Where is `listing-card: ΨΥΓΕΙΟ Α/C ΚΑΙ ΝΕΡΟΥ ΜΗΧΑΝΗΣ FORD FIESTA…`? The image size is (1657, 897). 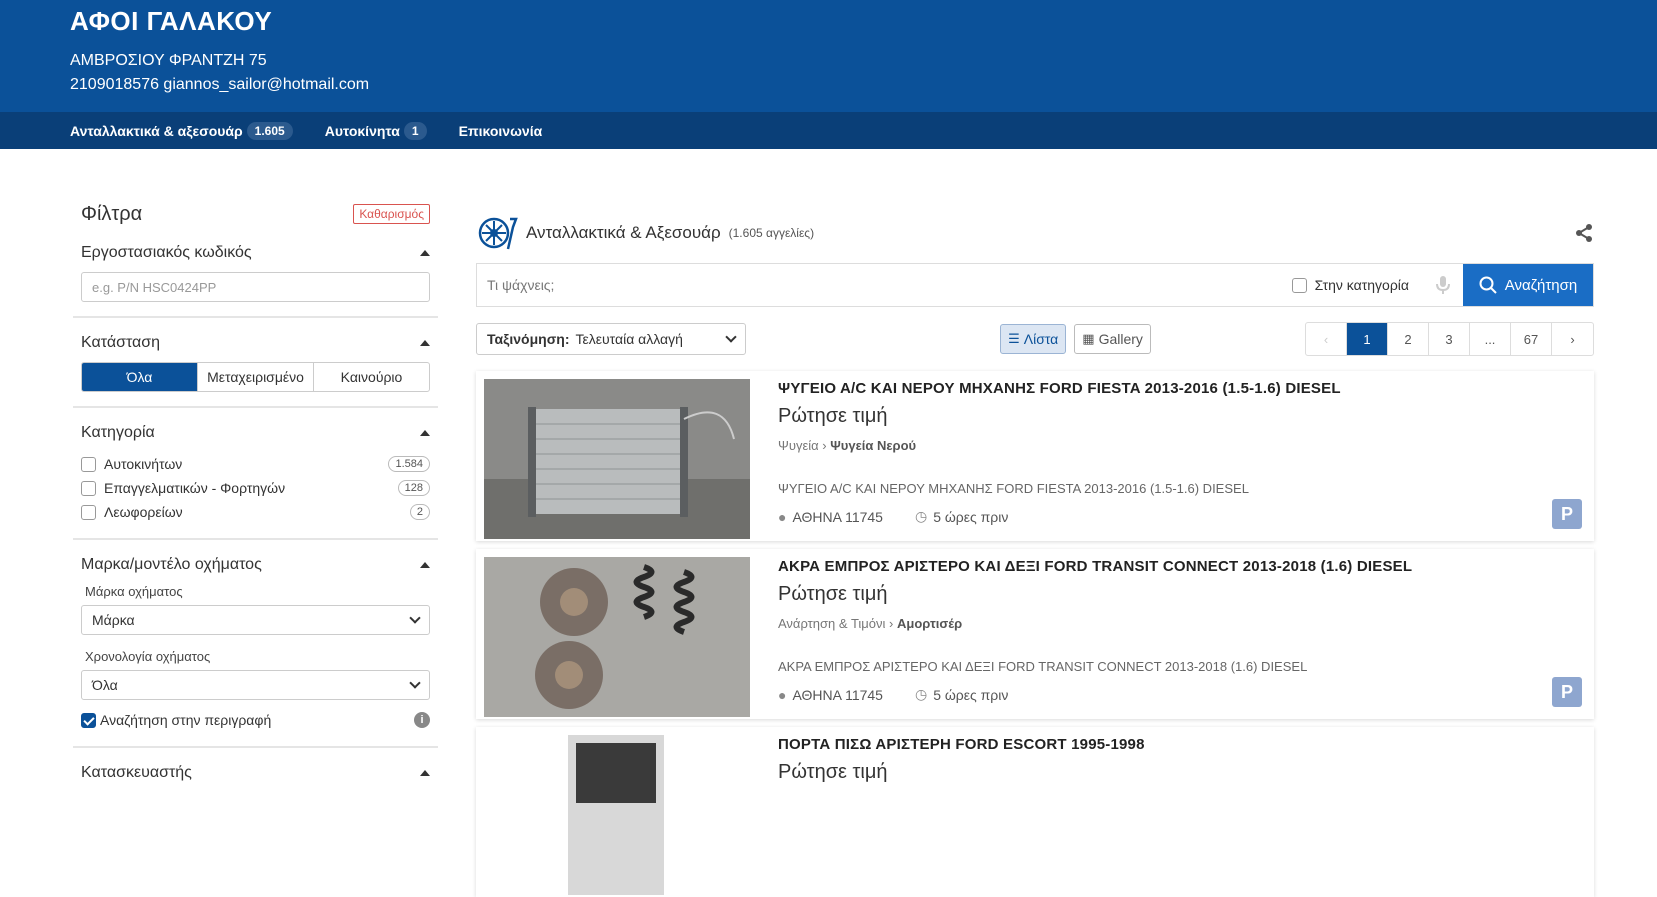
listing-card: ΨΥΓΕΙΟ Α/C ΚΑΙ ΝΕΡΟΥ ΜΗΧΑΝΗΣ FORD FIESTA… is located at coordinates (1035, 456).